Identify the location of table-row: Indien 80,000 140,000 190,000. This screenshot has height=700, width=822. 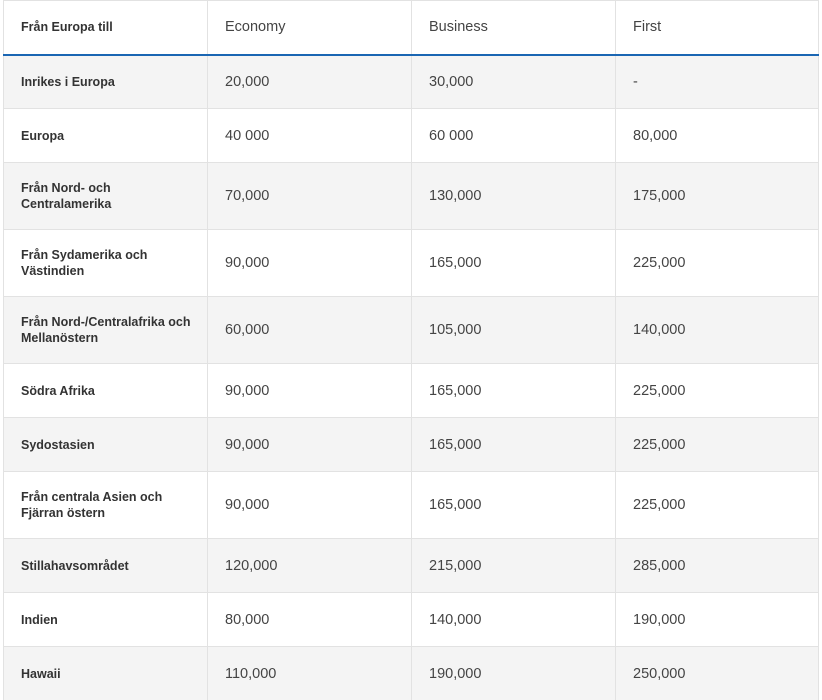
(411, 619).